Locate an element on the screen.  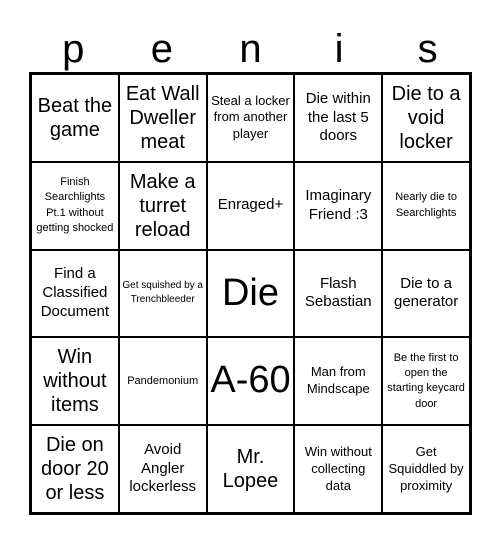
bingo-cell-text: Die on door 20 or less is located at coordinates (74, 469).